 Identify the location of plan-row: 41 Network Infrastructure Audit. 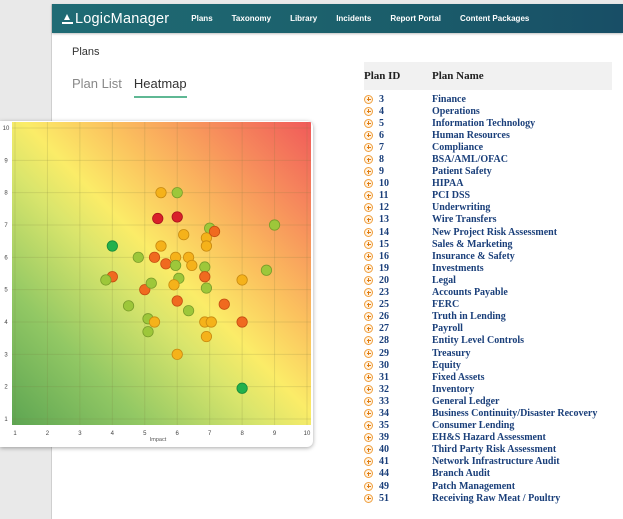
(488, 462).